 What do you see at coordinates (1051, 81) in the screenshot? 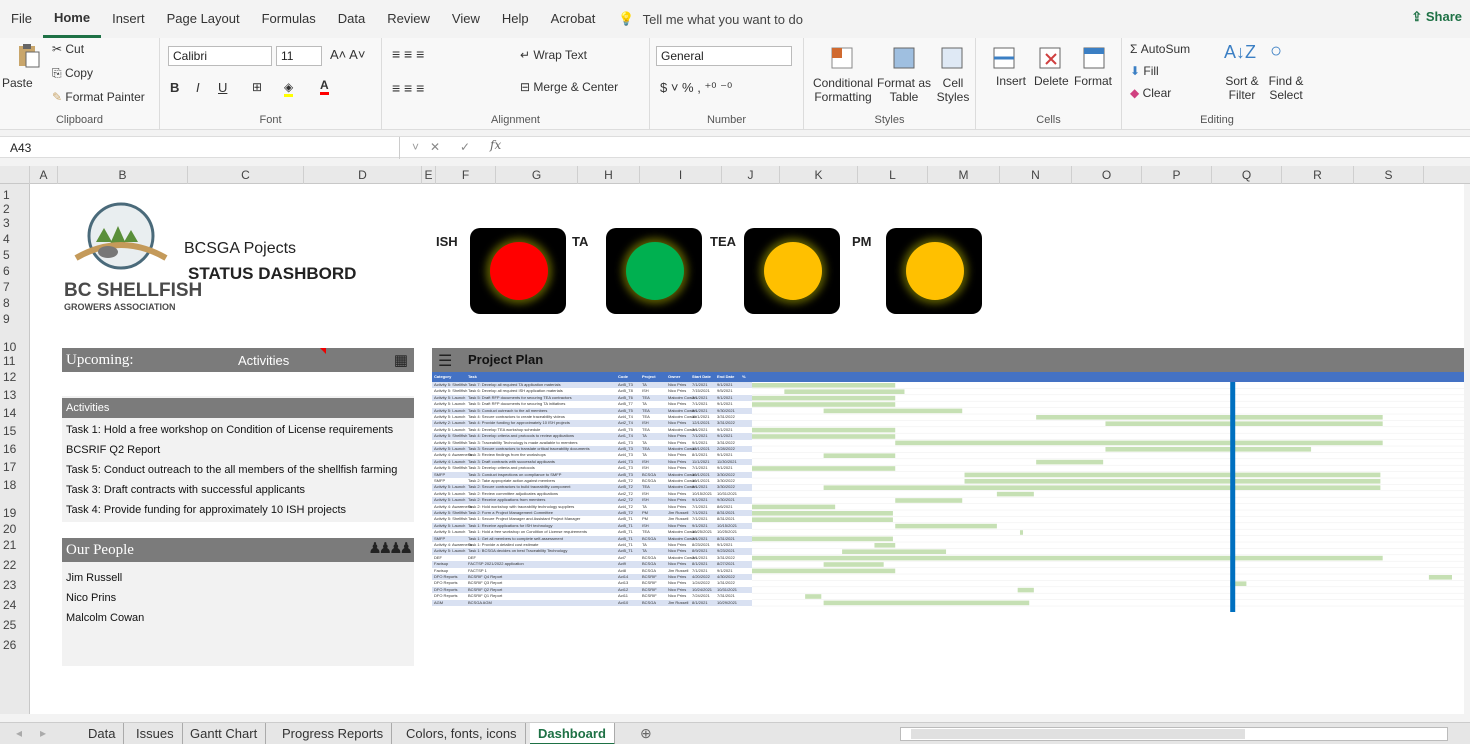
I see `delete-button: Delete` at bounding box center [1051, 81].